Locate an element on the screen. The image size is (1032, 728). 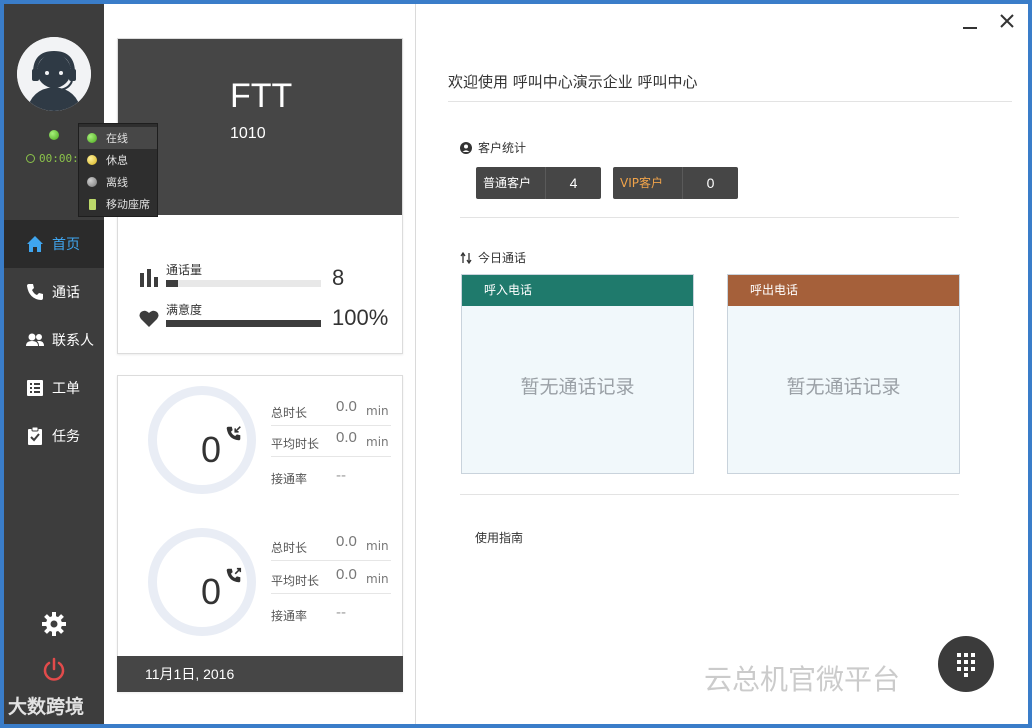
chip-label: 普通客户 is located at coordinates (511, 183).